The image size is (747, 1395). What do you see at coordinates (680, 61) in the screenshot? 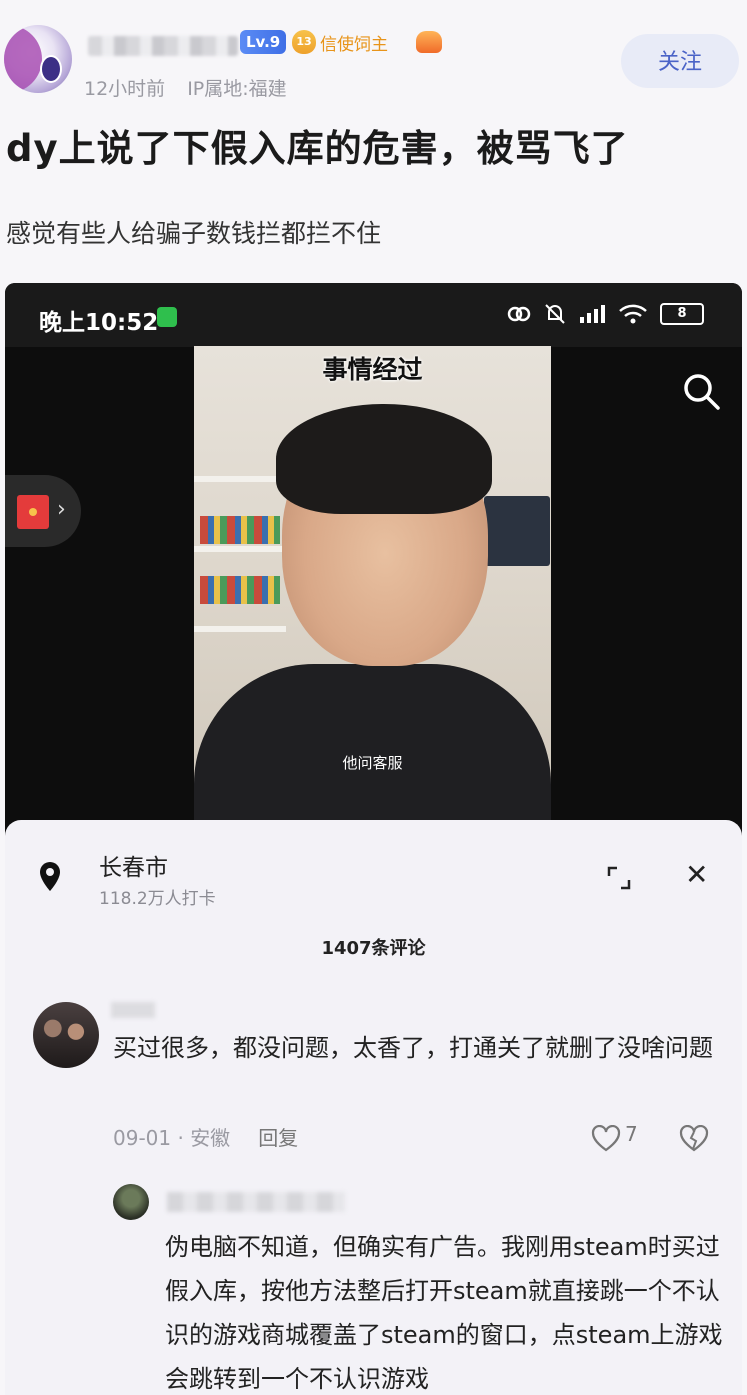
I see `follow-button: 关注` at bounding box center [680, 61].